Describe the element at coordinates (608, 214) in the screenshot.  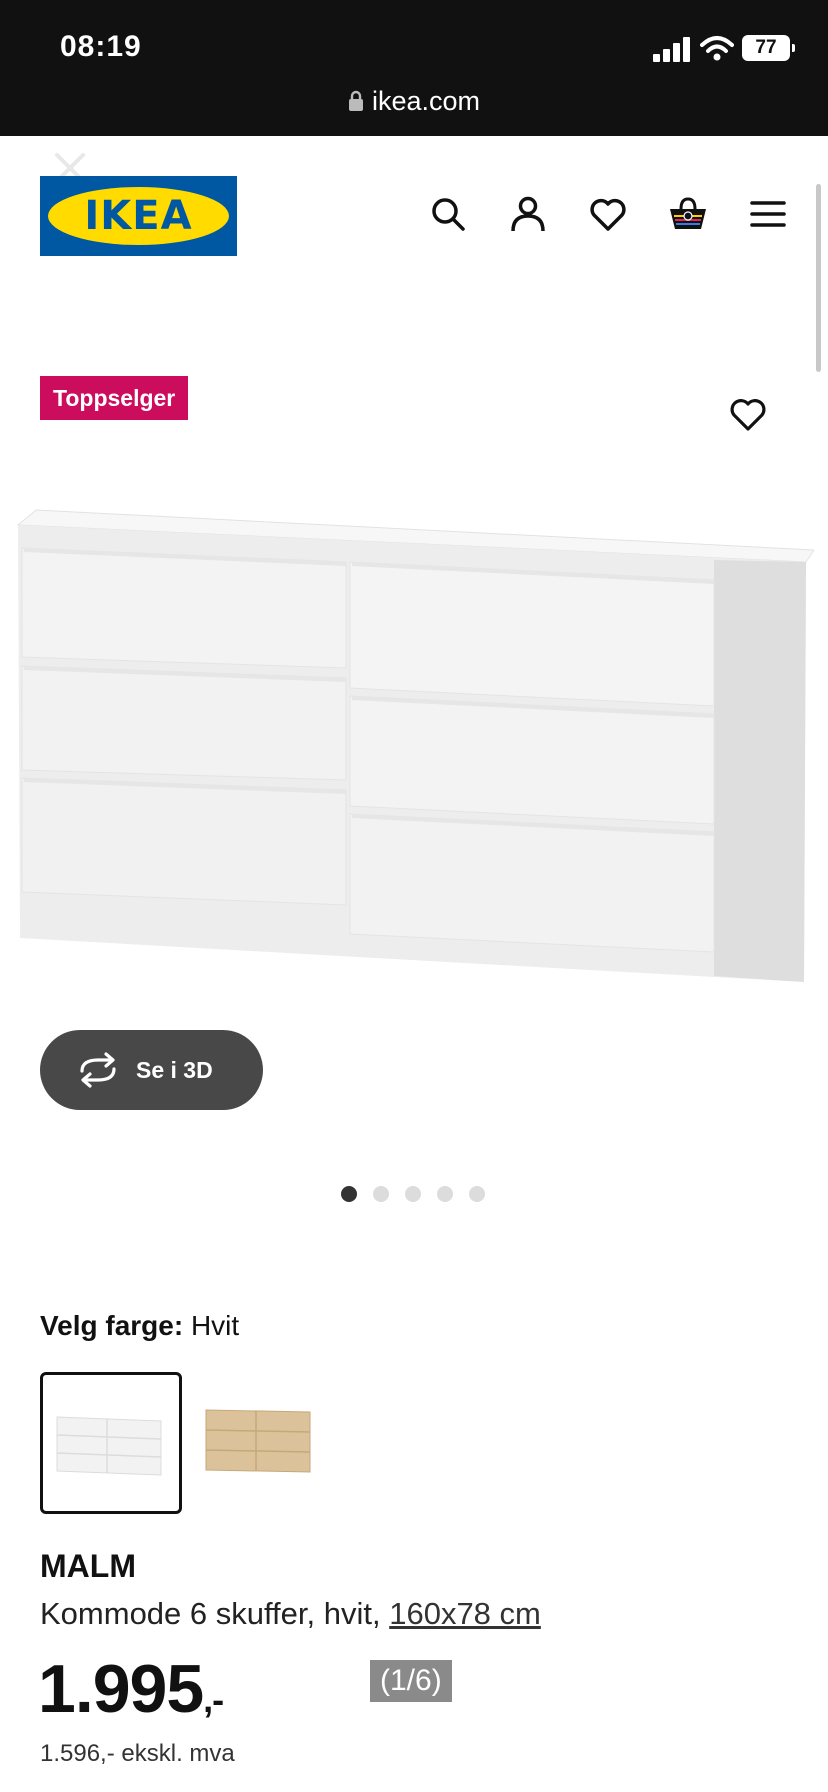
I see `heart-icon` at that location.